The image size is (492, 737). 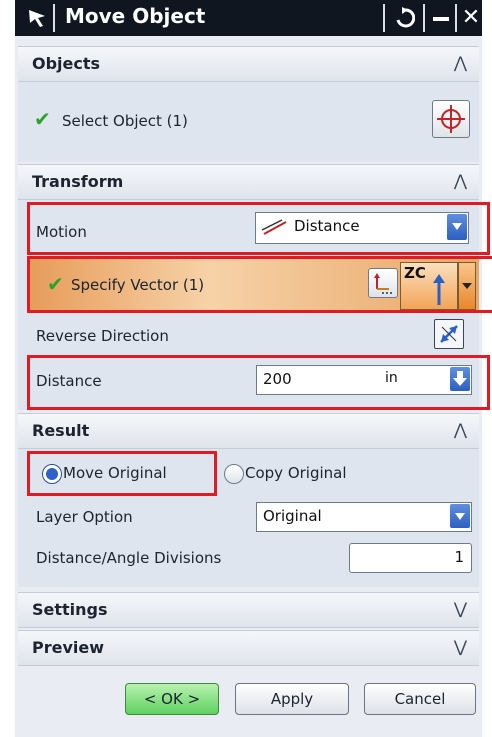 I want to click on specify-vector-label: Specify Vector (1), so click(x=138, y=285).